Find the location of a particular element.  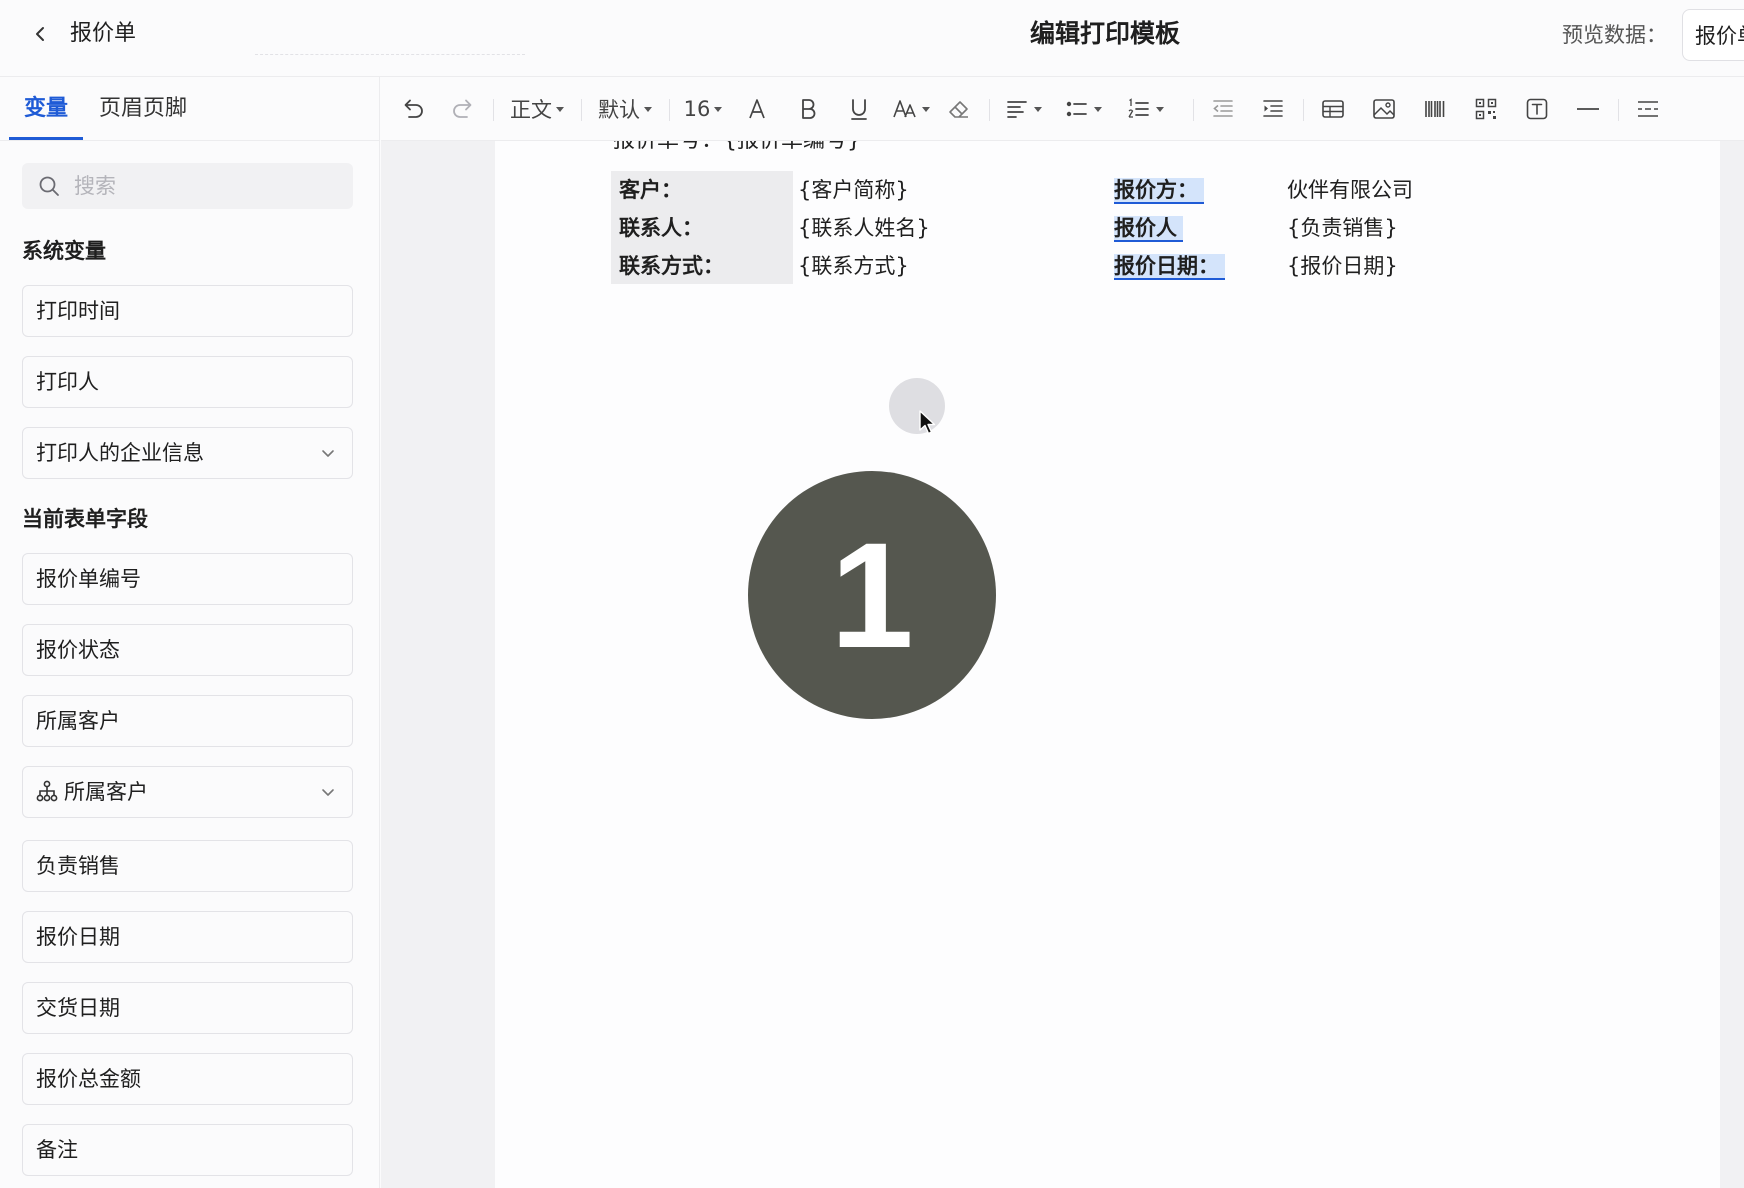

variable-item-sales-owner: 负责销售 is located at coordinates (187, 866).